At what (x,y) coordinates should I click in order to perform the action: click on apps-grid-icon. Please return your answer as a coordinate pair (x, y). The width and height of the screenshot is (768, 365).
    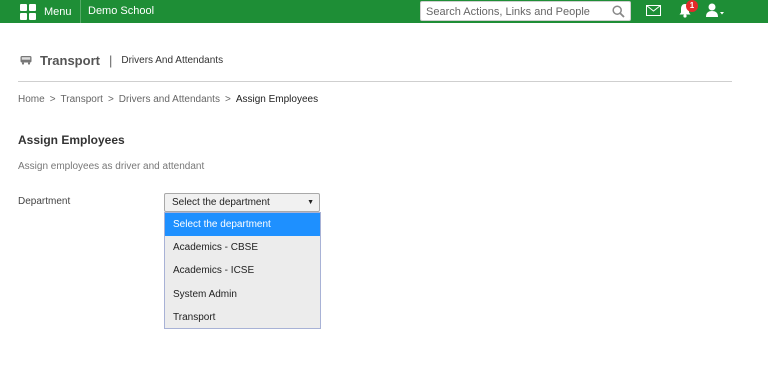
    Looking at the image, I should click on (28, 11).